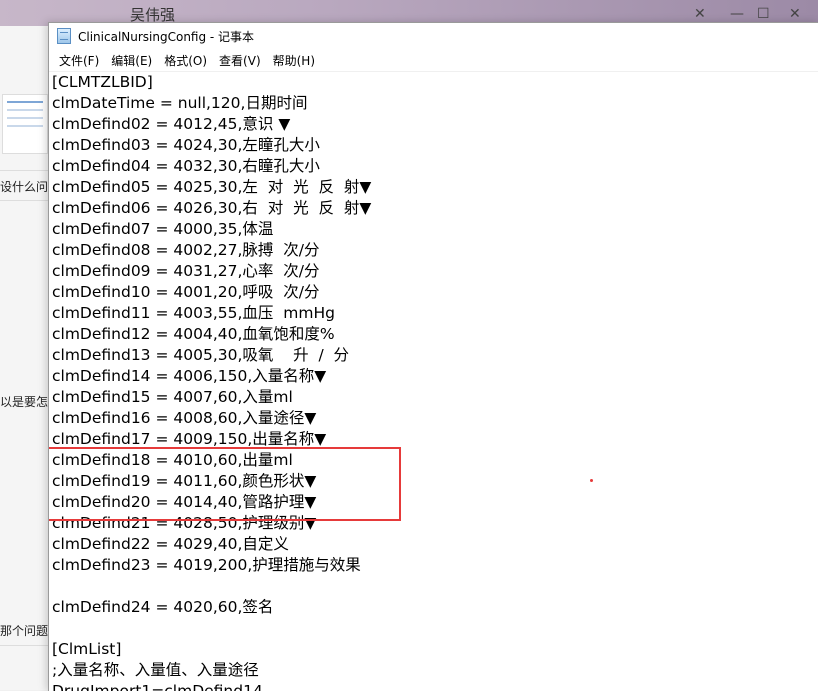 The width and height of the screenshot is (818, 691). I want to click on background-chevron-icon: ✕, so click(700, 14).